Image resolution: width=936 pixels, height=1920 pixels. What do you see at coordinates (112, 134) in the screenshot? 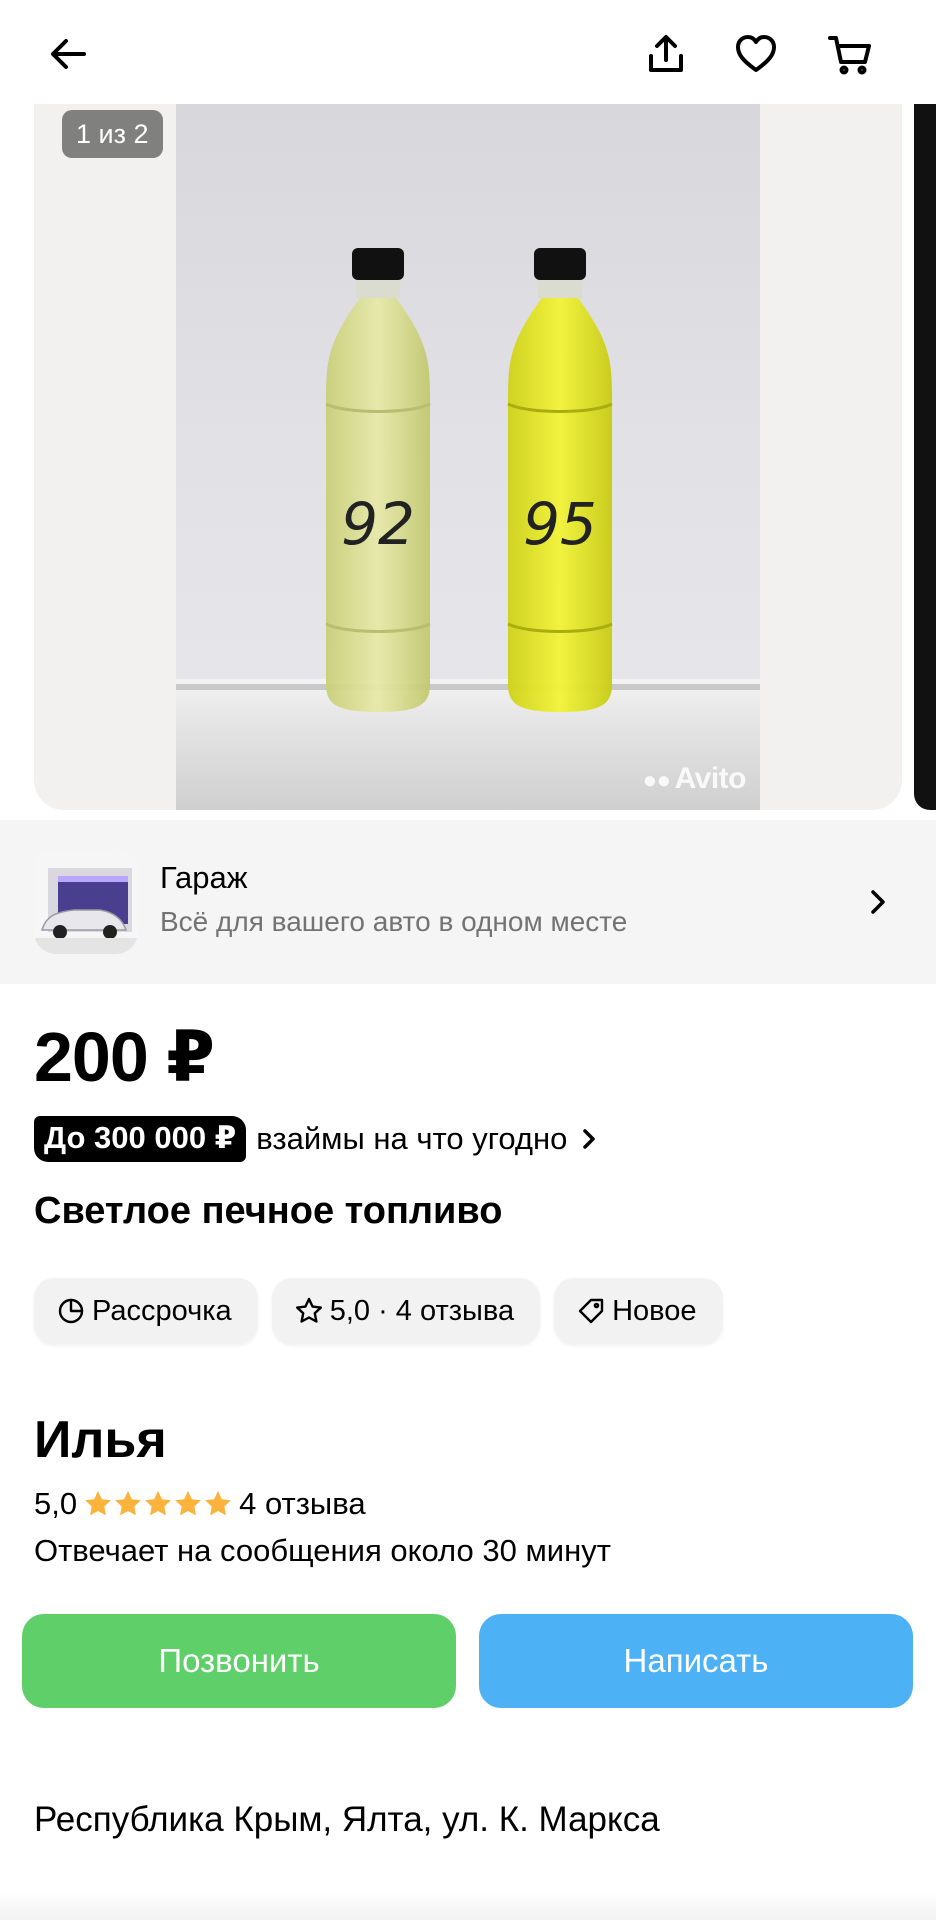
I see `photo-counter: 1 из 2` at bounding box center [112, 134].